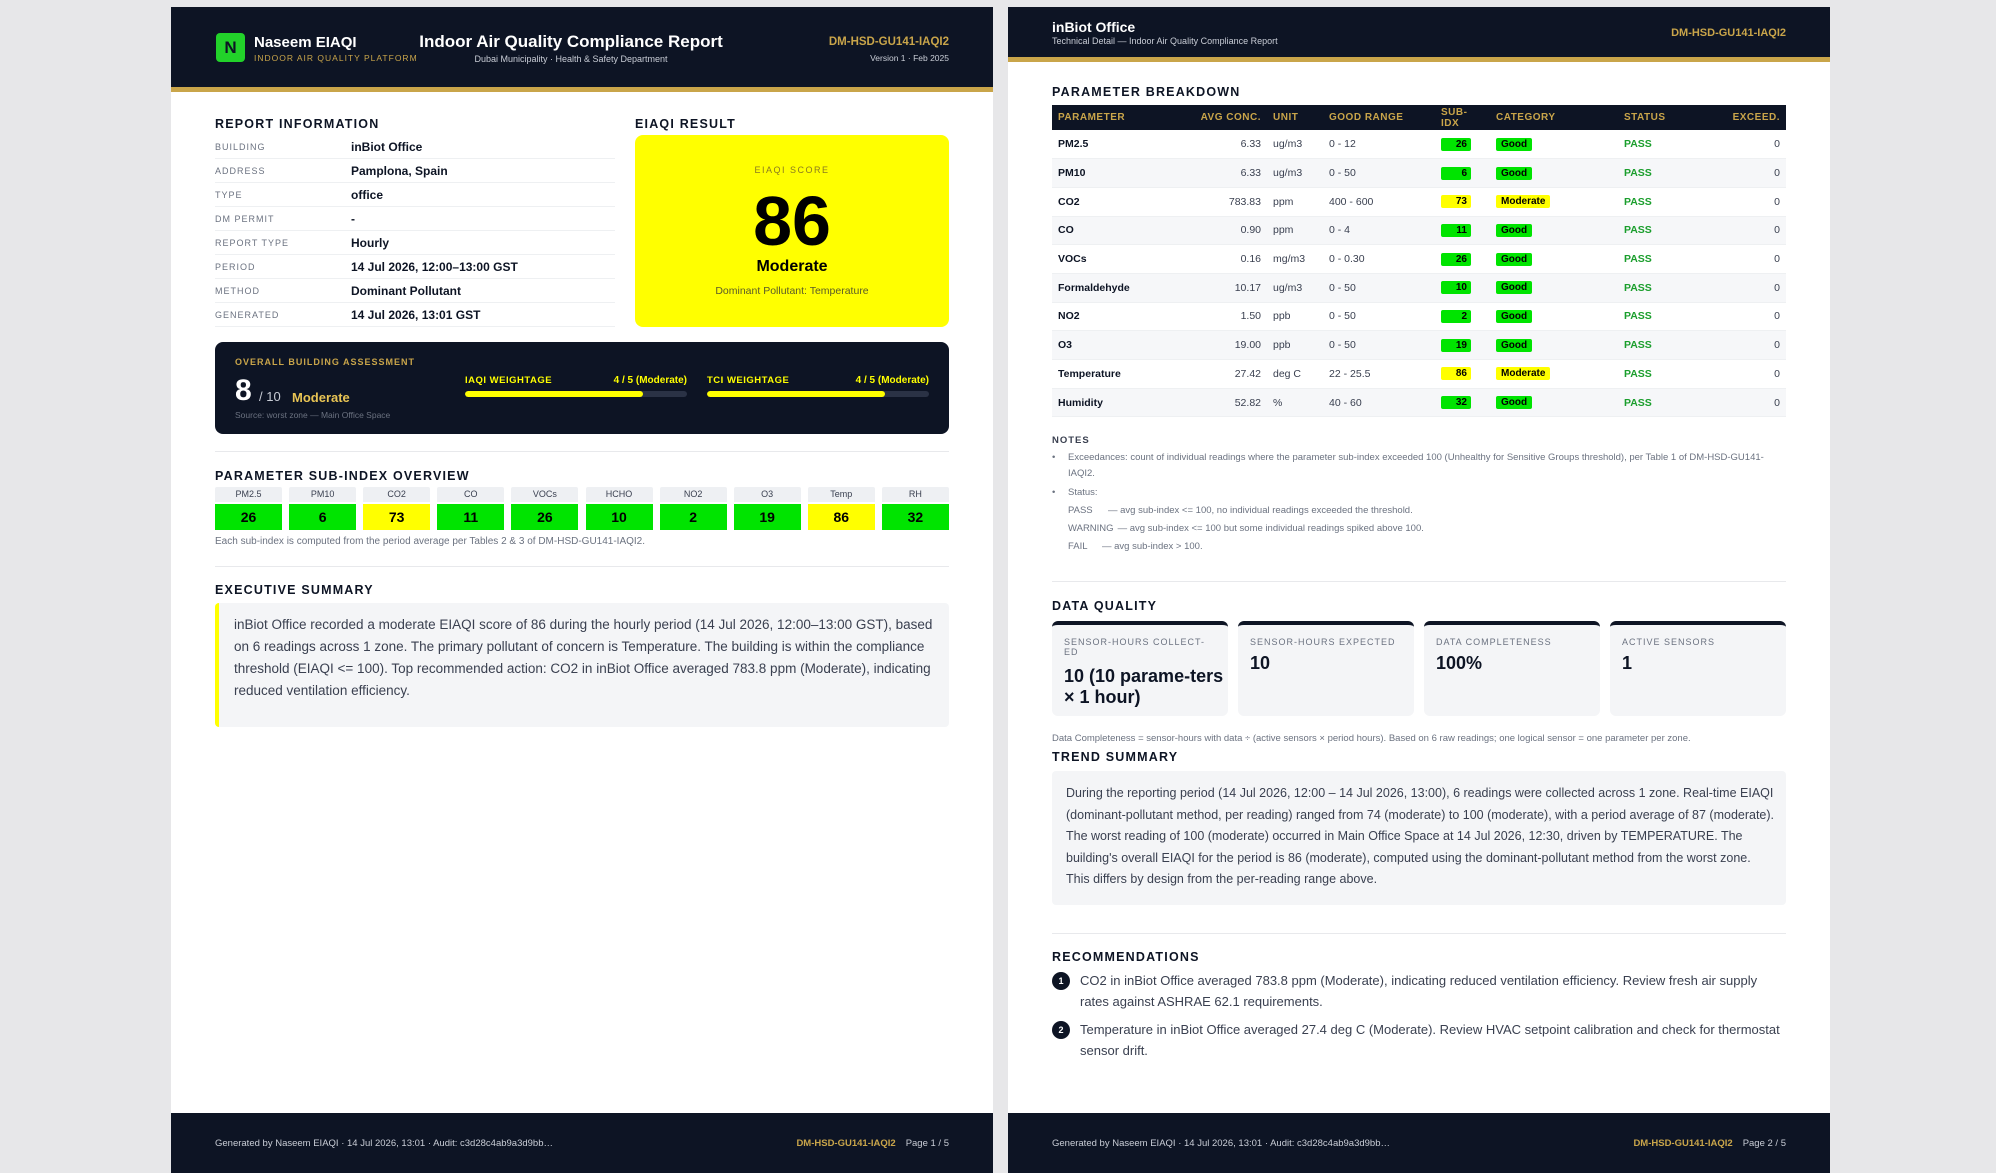 The image size is (1996, 1173). What do you see at coordinates (1627, 663) in the screenshot?
I see `dq-value: 1` at bounding box center [1627, 663].